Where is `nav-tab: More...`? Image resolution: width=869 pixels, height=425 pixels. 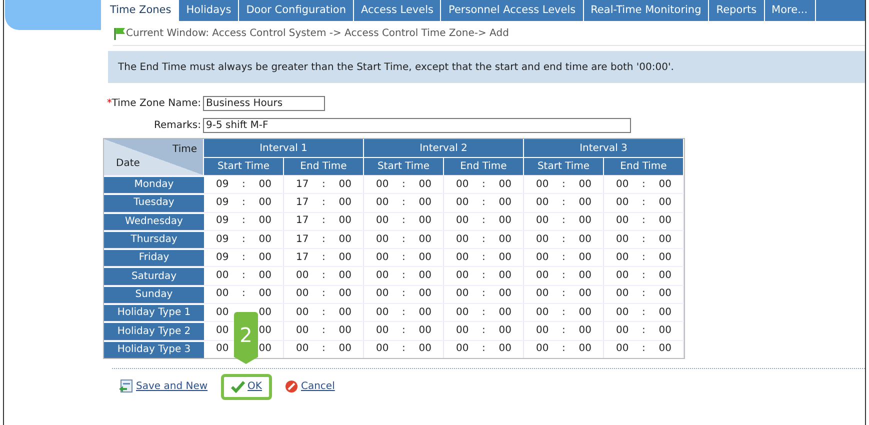 nav-tab: More... is located at coordinates (790, 10).